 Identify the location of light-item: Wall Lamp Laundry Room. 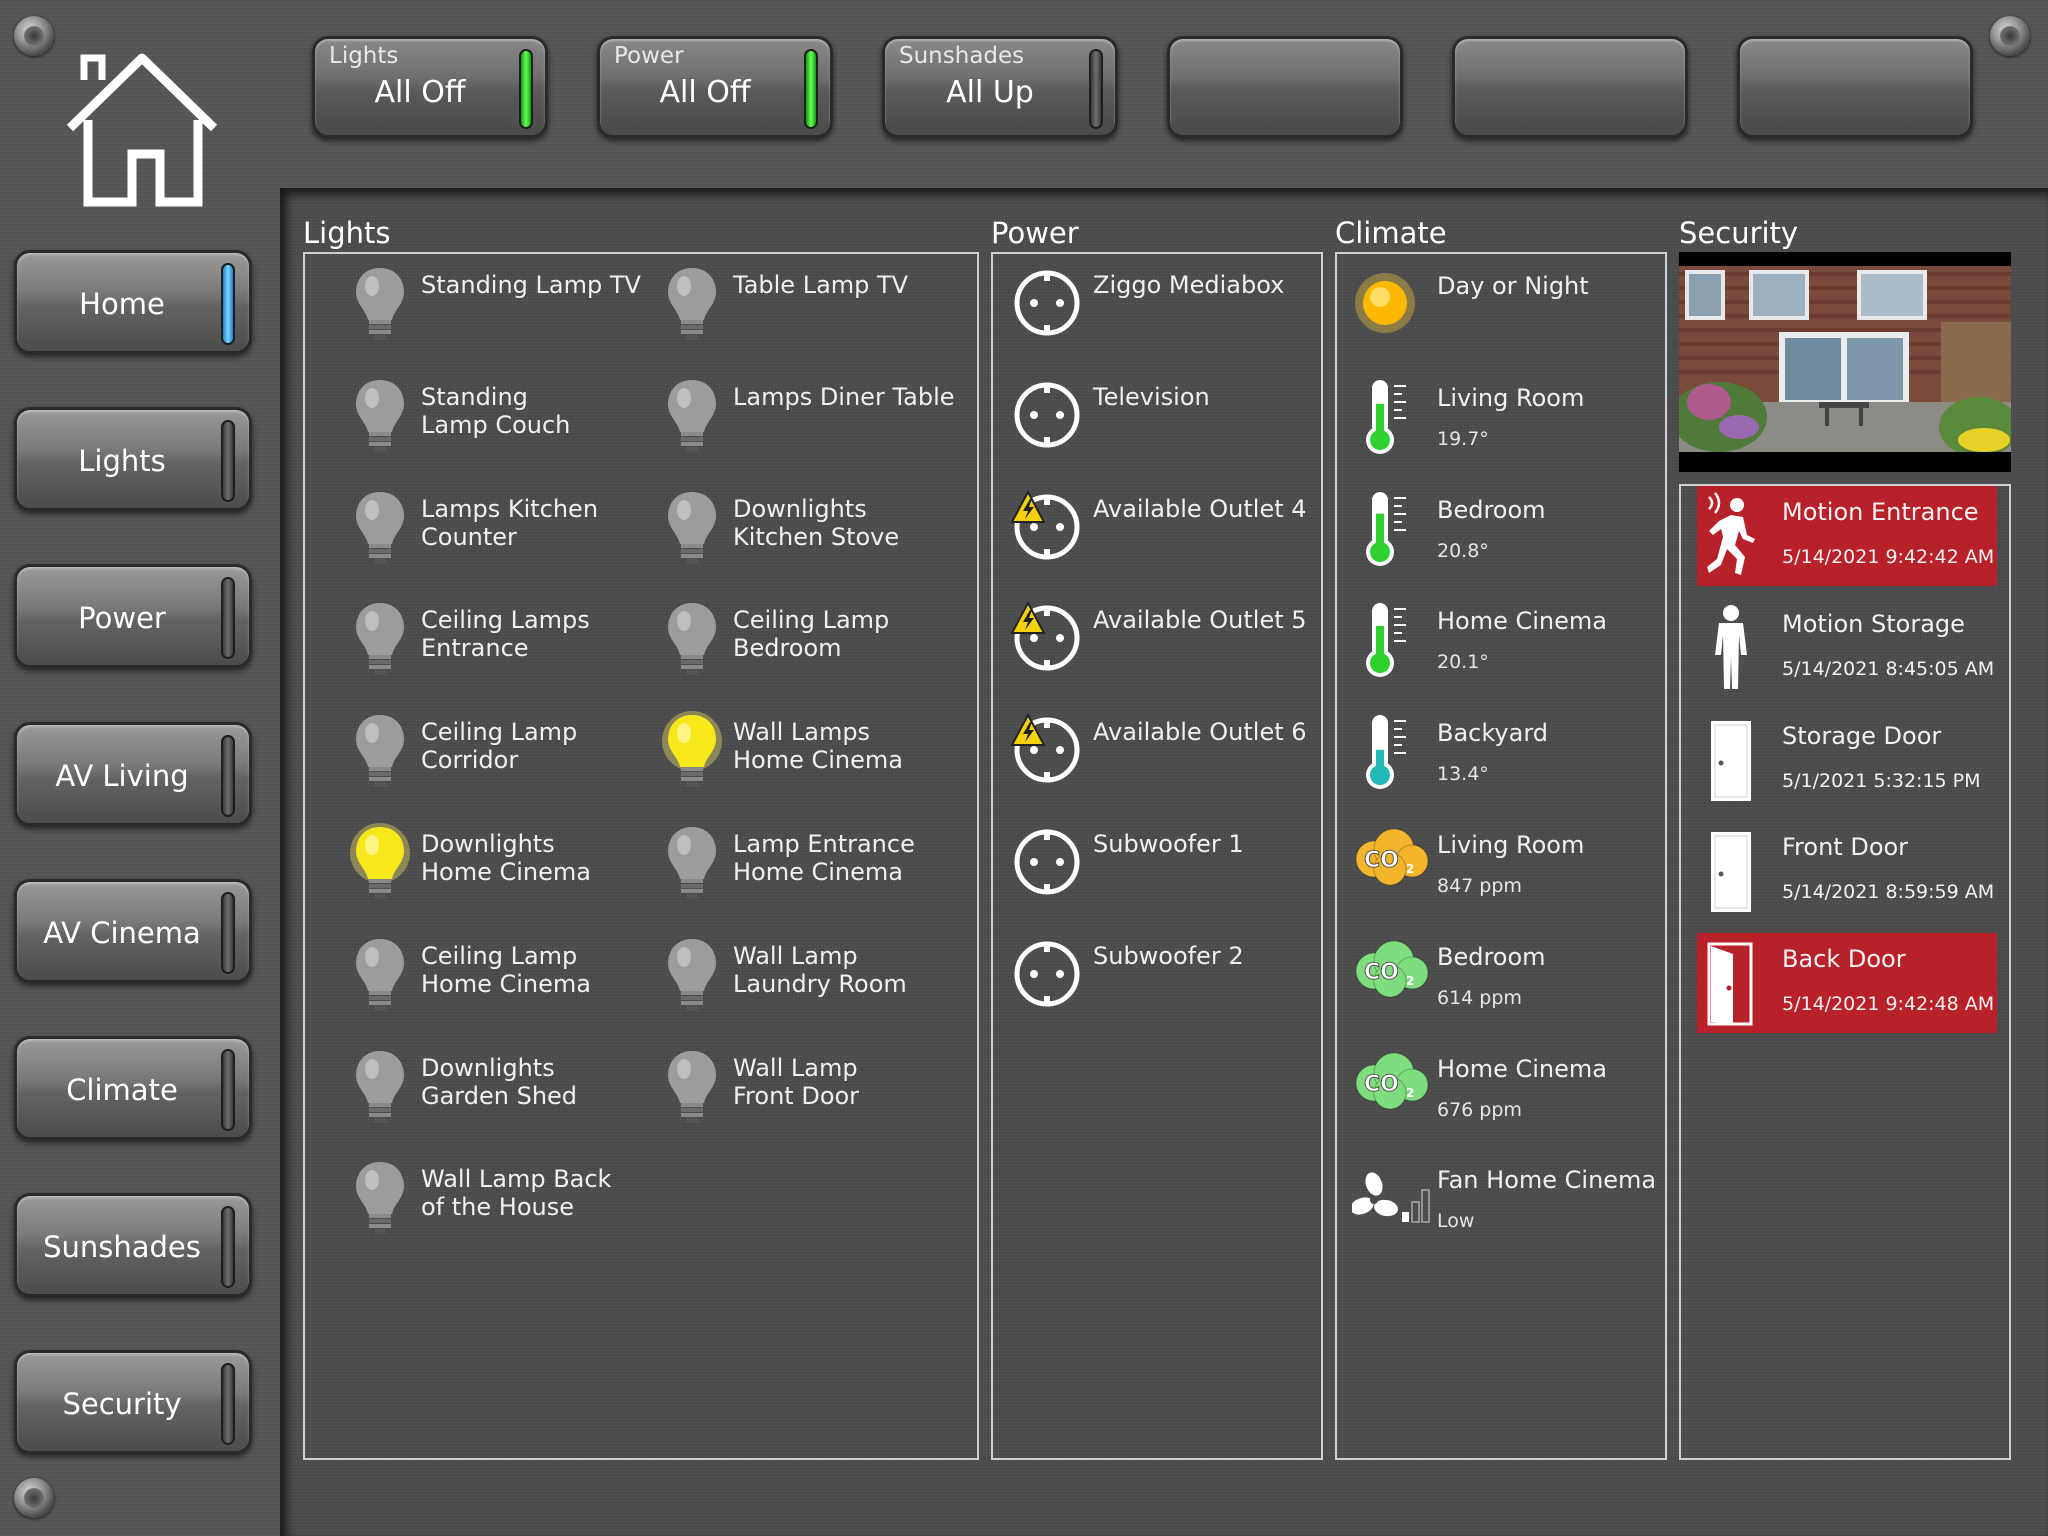
(807, 978).